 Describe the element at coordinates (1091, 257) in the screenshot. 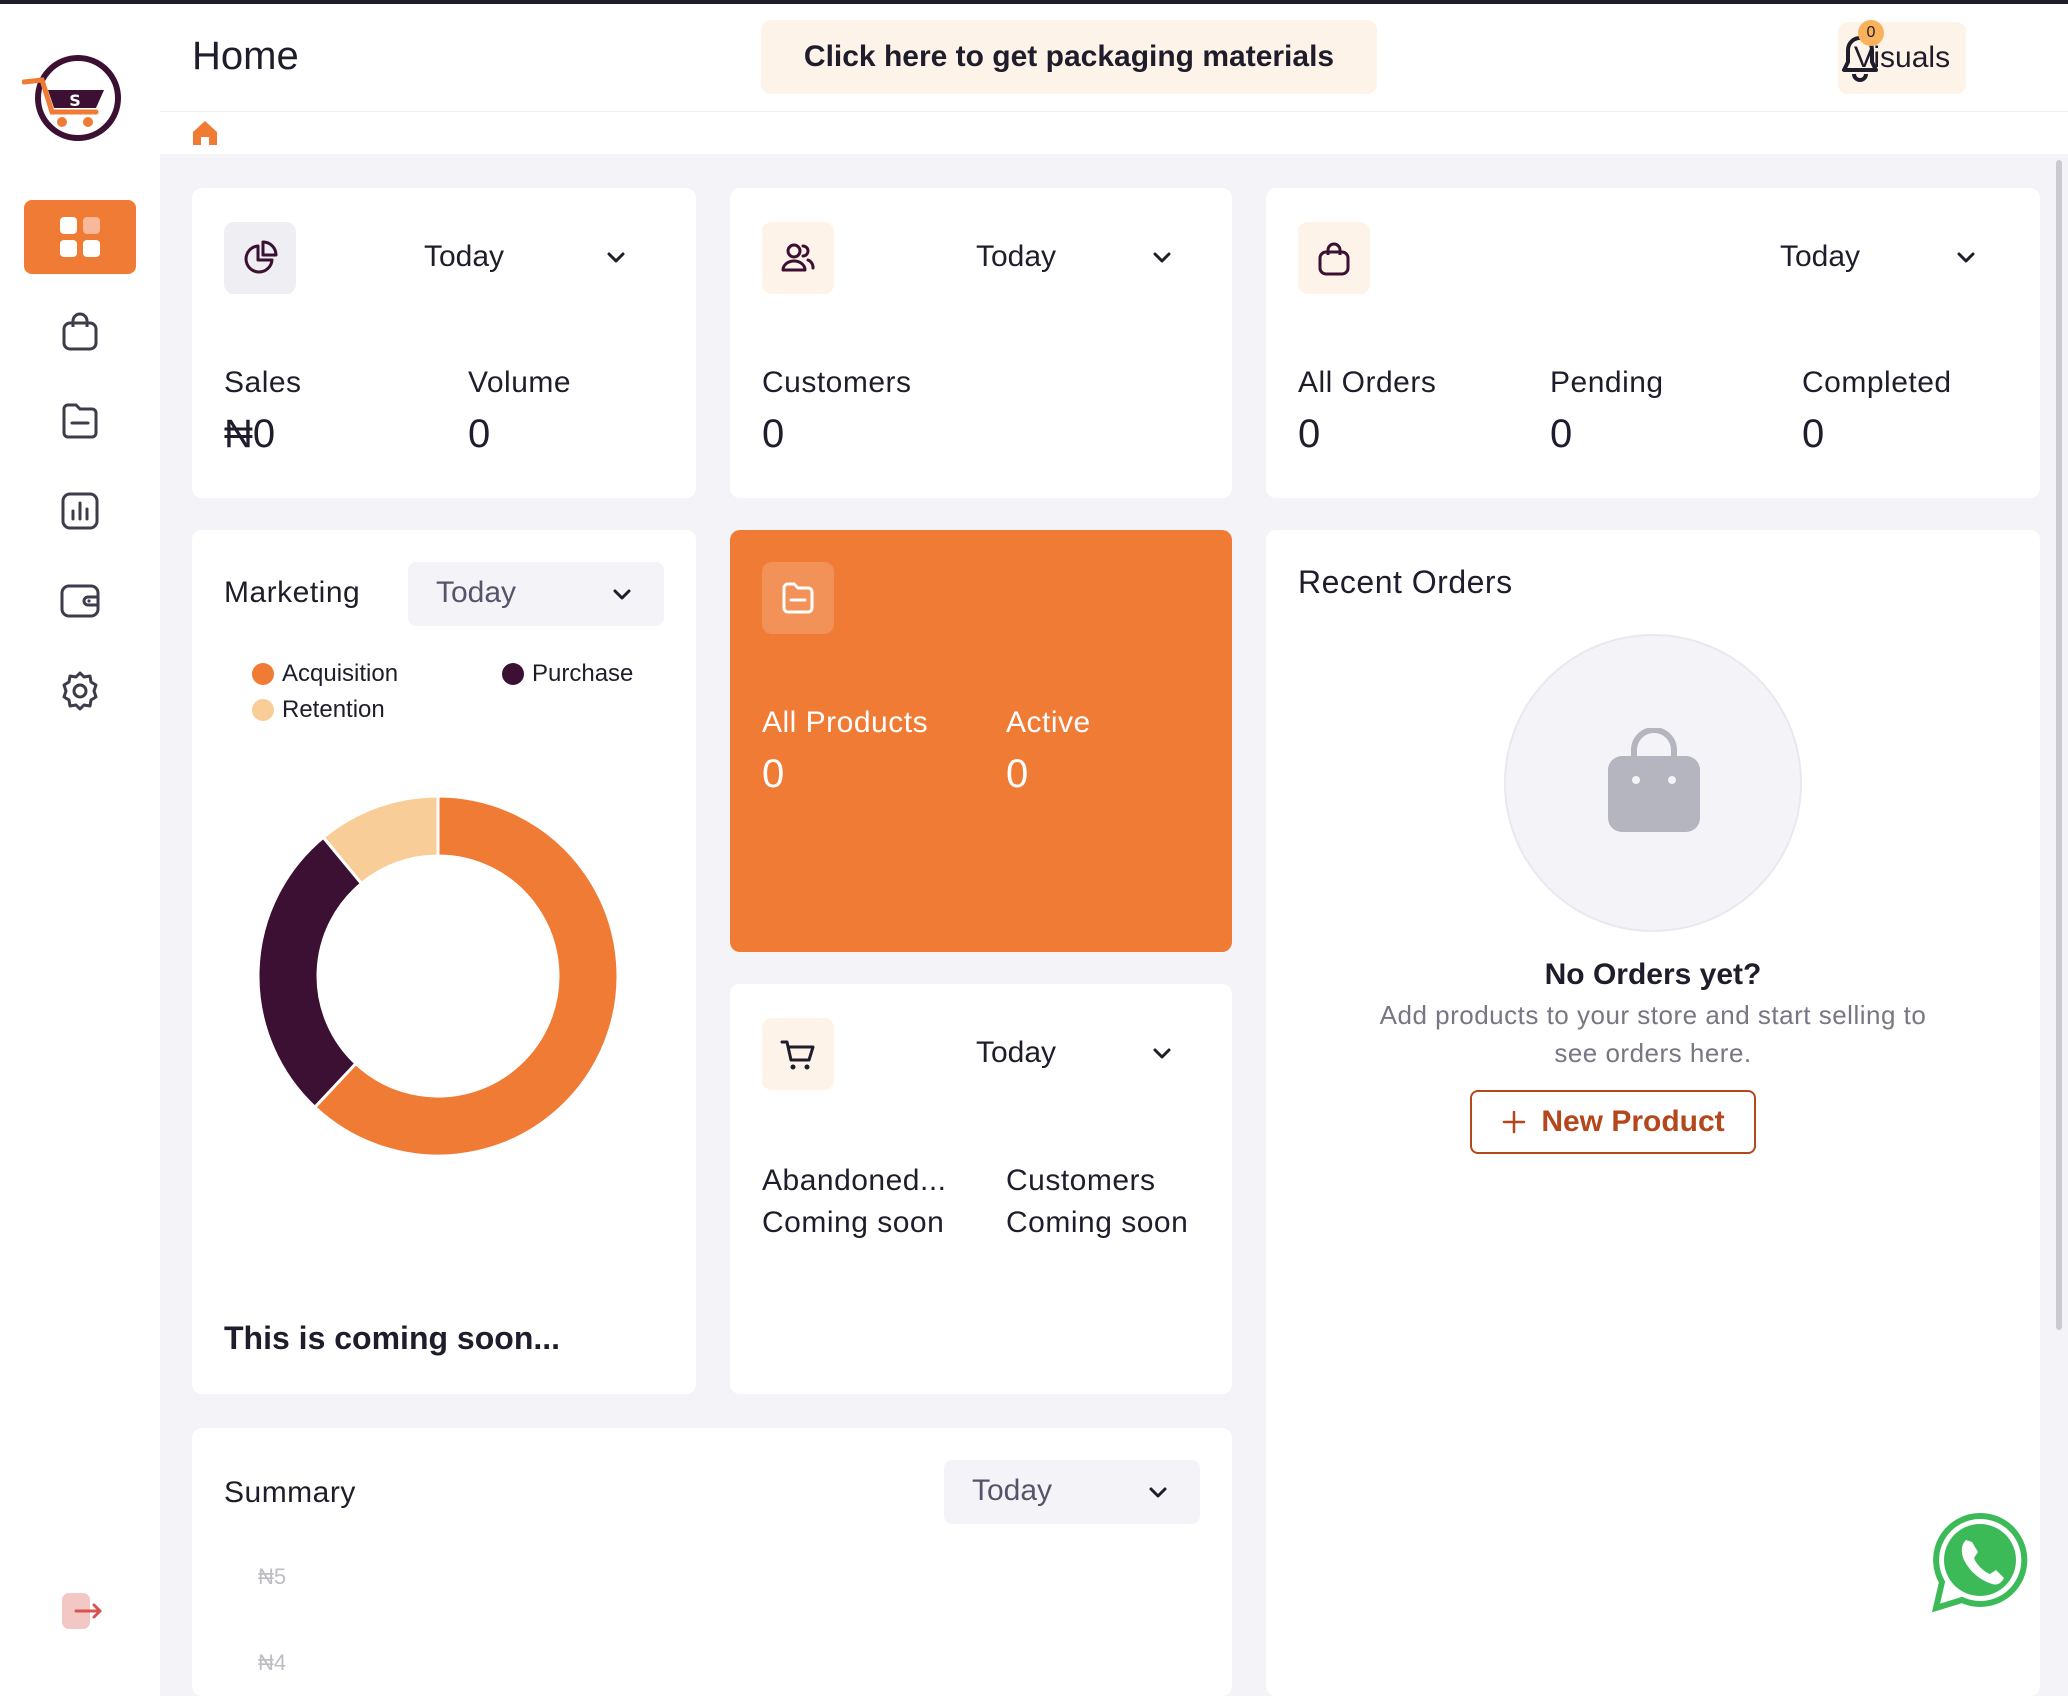

I see `customers-period-select: Today` at that location.